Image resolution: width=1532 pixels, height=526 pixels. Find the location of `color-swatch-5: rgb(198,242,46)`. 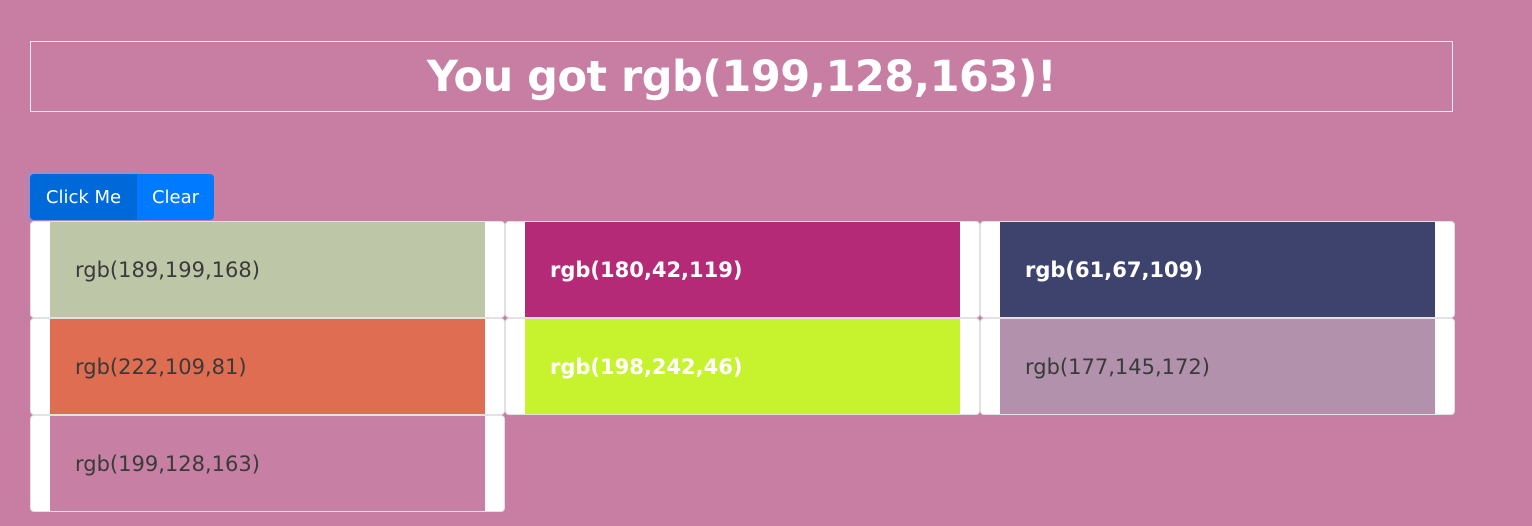

color-swatch-5: rgb(198,242,46) is located at coordinates (742, 366).